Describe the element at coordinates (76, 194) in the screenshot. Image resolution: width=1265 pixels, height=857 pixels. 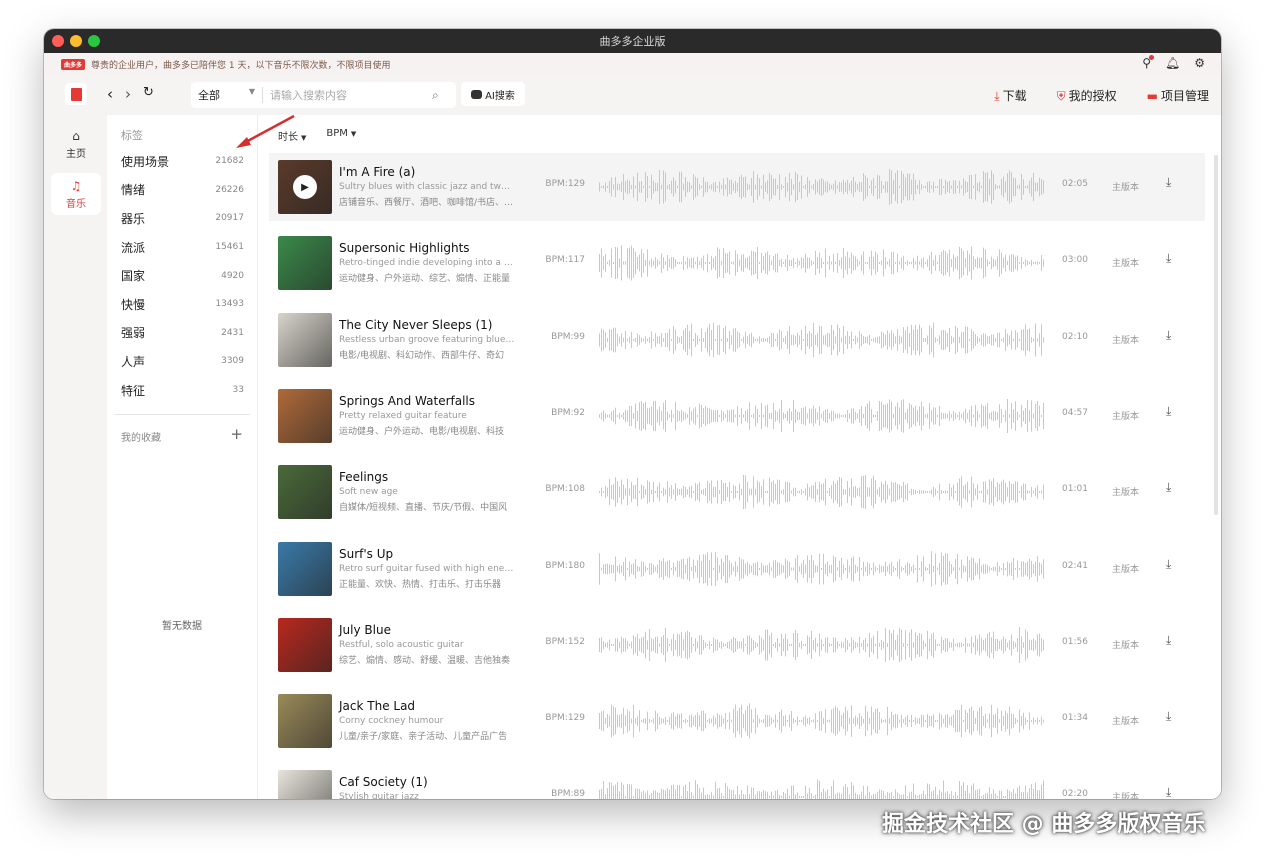
I see `rail-item-music: ♫ 音乐` at that location.